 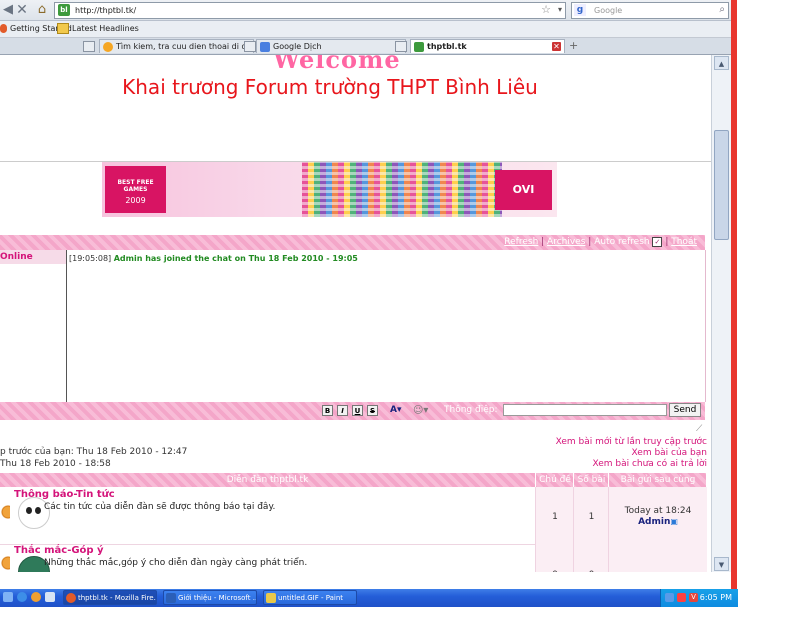 What do you see at coordinates (63, 28) in the screenshot?
I see `folder-icon` at bounding box center [63, 28].